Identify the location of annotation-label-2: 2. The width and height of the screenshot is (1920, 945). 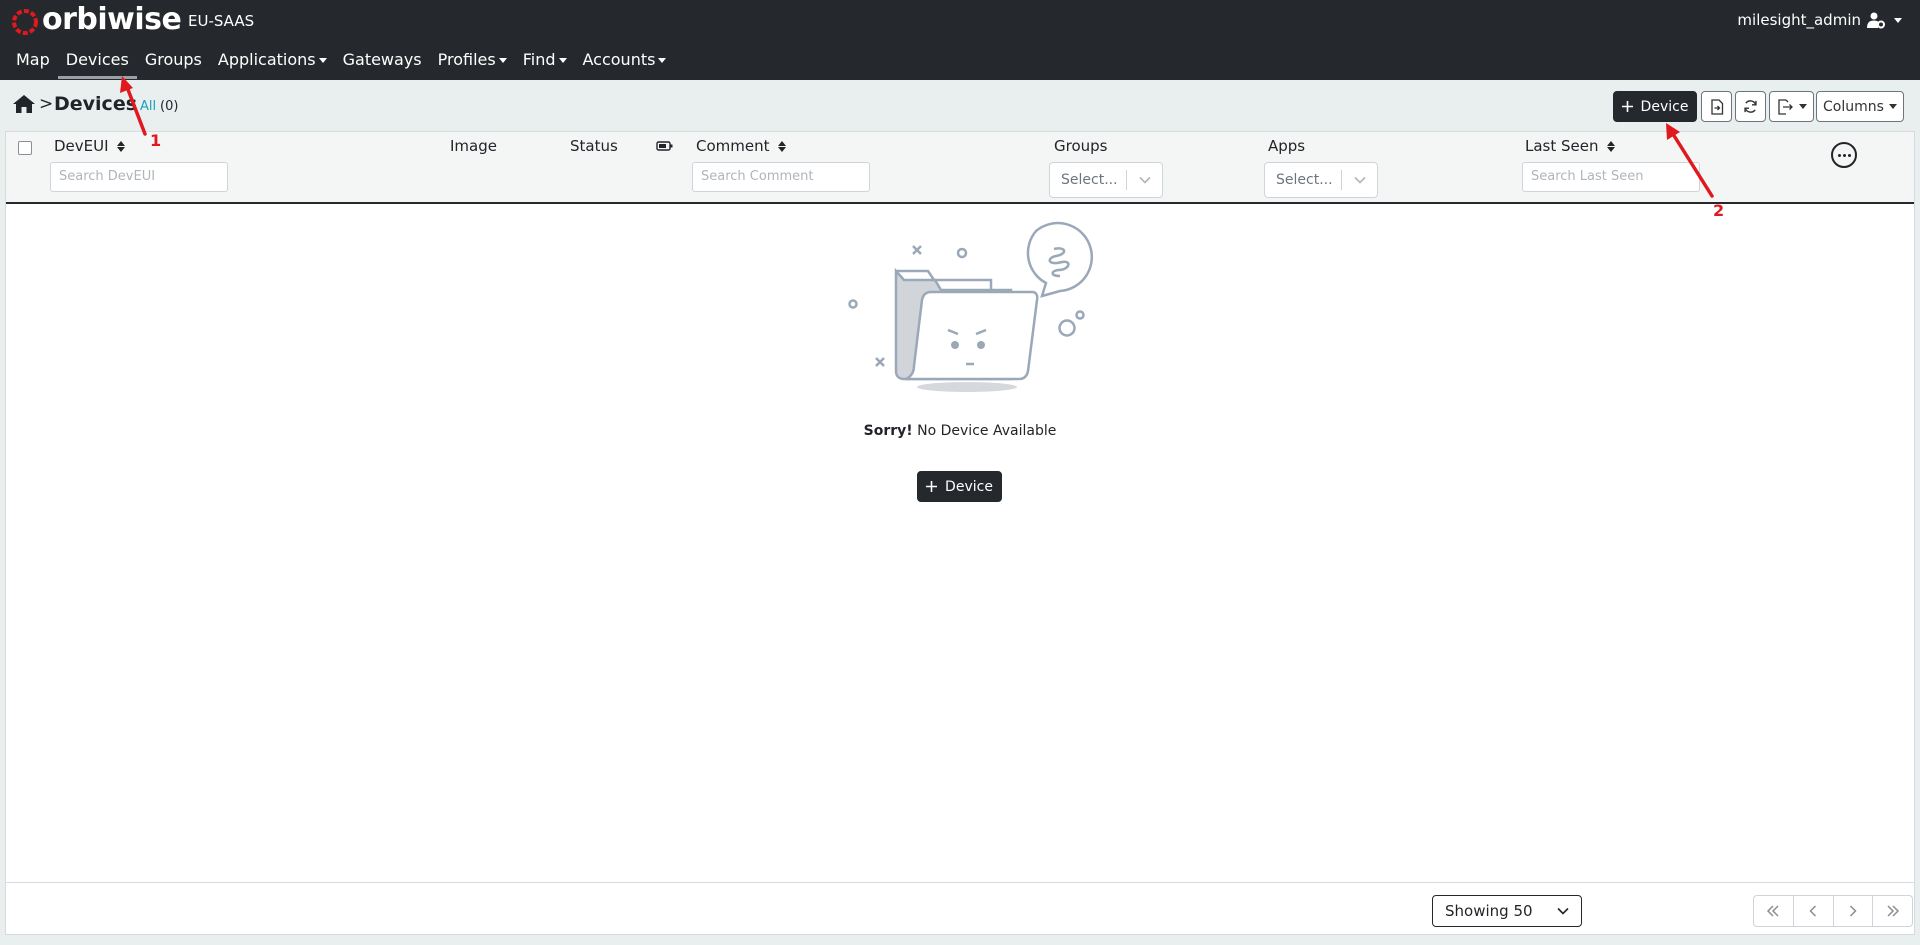
(1719, 210).